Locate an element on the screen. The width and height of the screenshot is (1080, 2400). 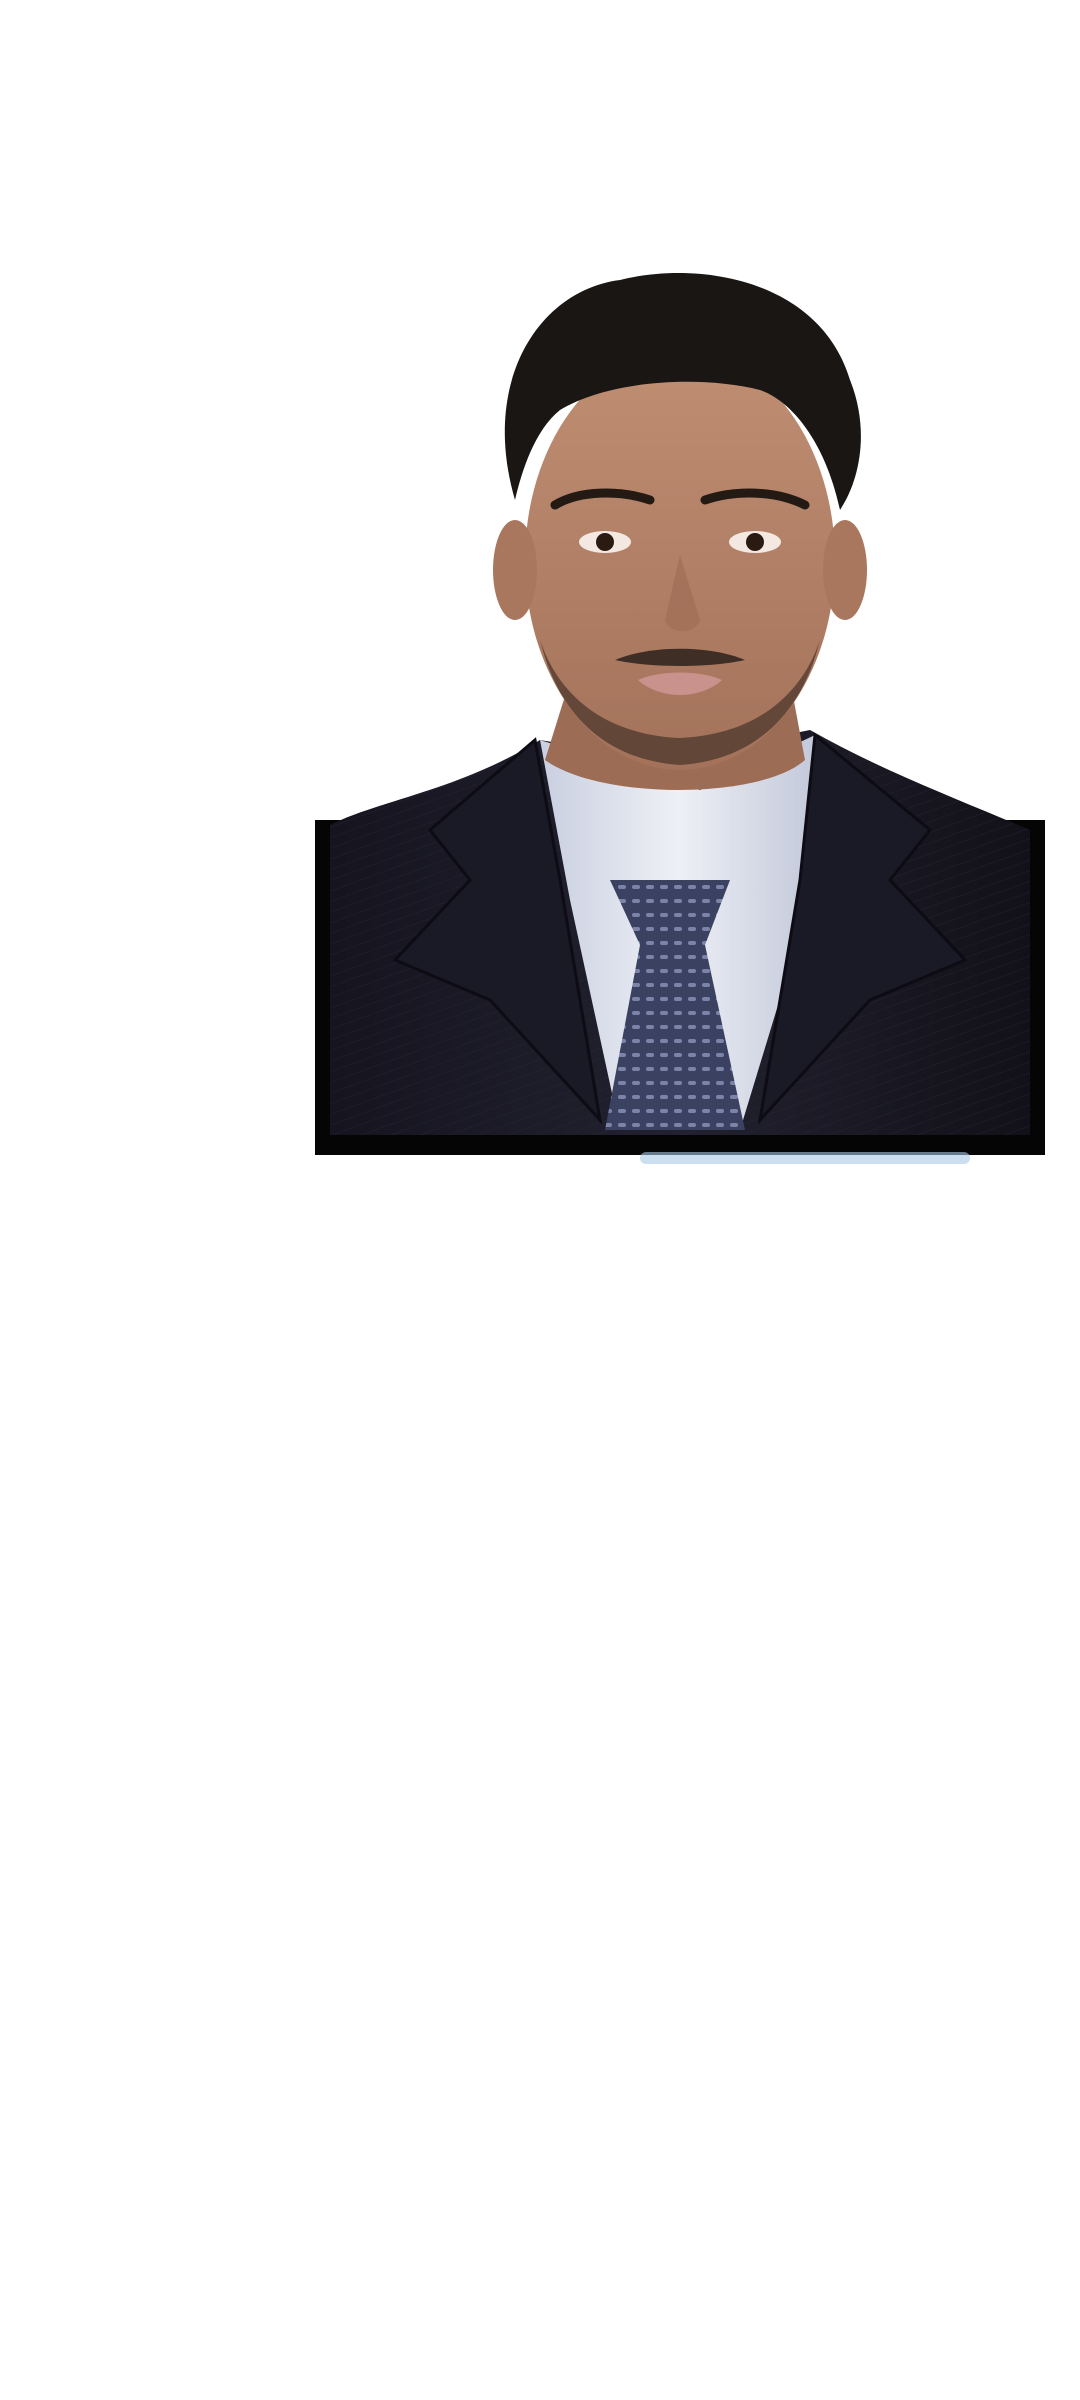
left-ear is located at coordinates (515, 570).